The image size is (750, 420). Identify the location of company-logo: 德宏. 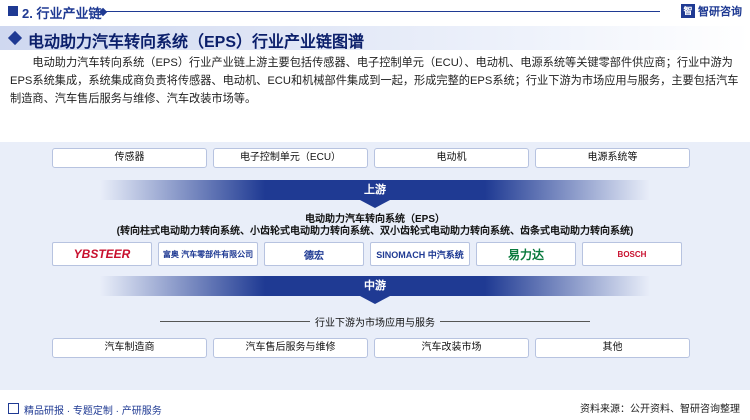
(314, 254).